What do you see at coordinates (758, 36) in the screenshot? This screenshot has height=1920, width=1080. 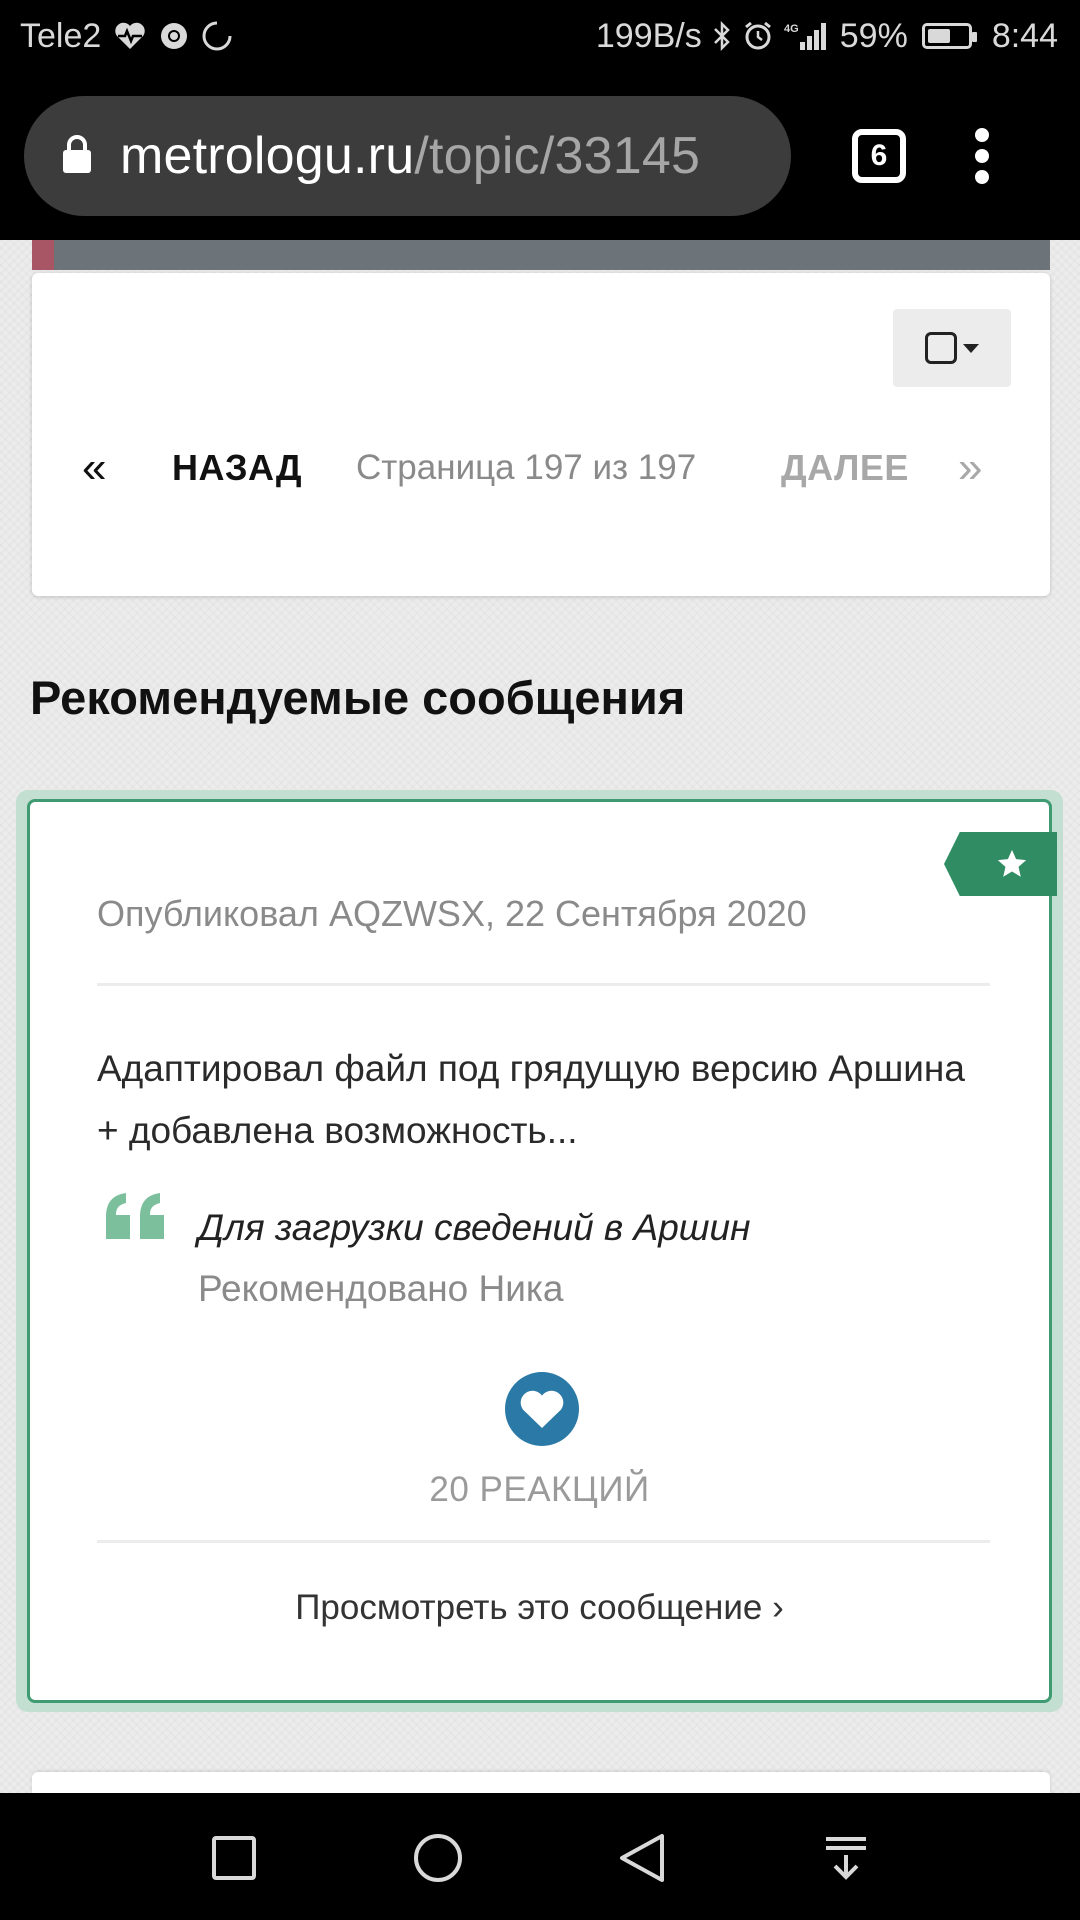 I see `alarm-icon` at bounding box center [758, 36].